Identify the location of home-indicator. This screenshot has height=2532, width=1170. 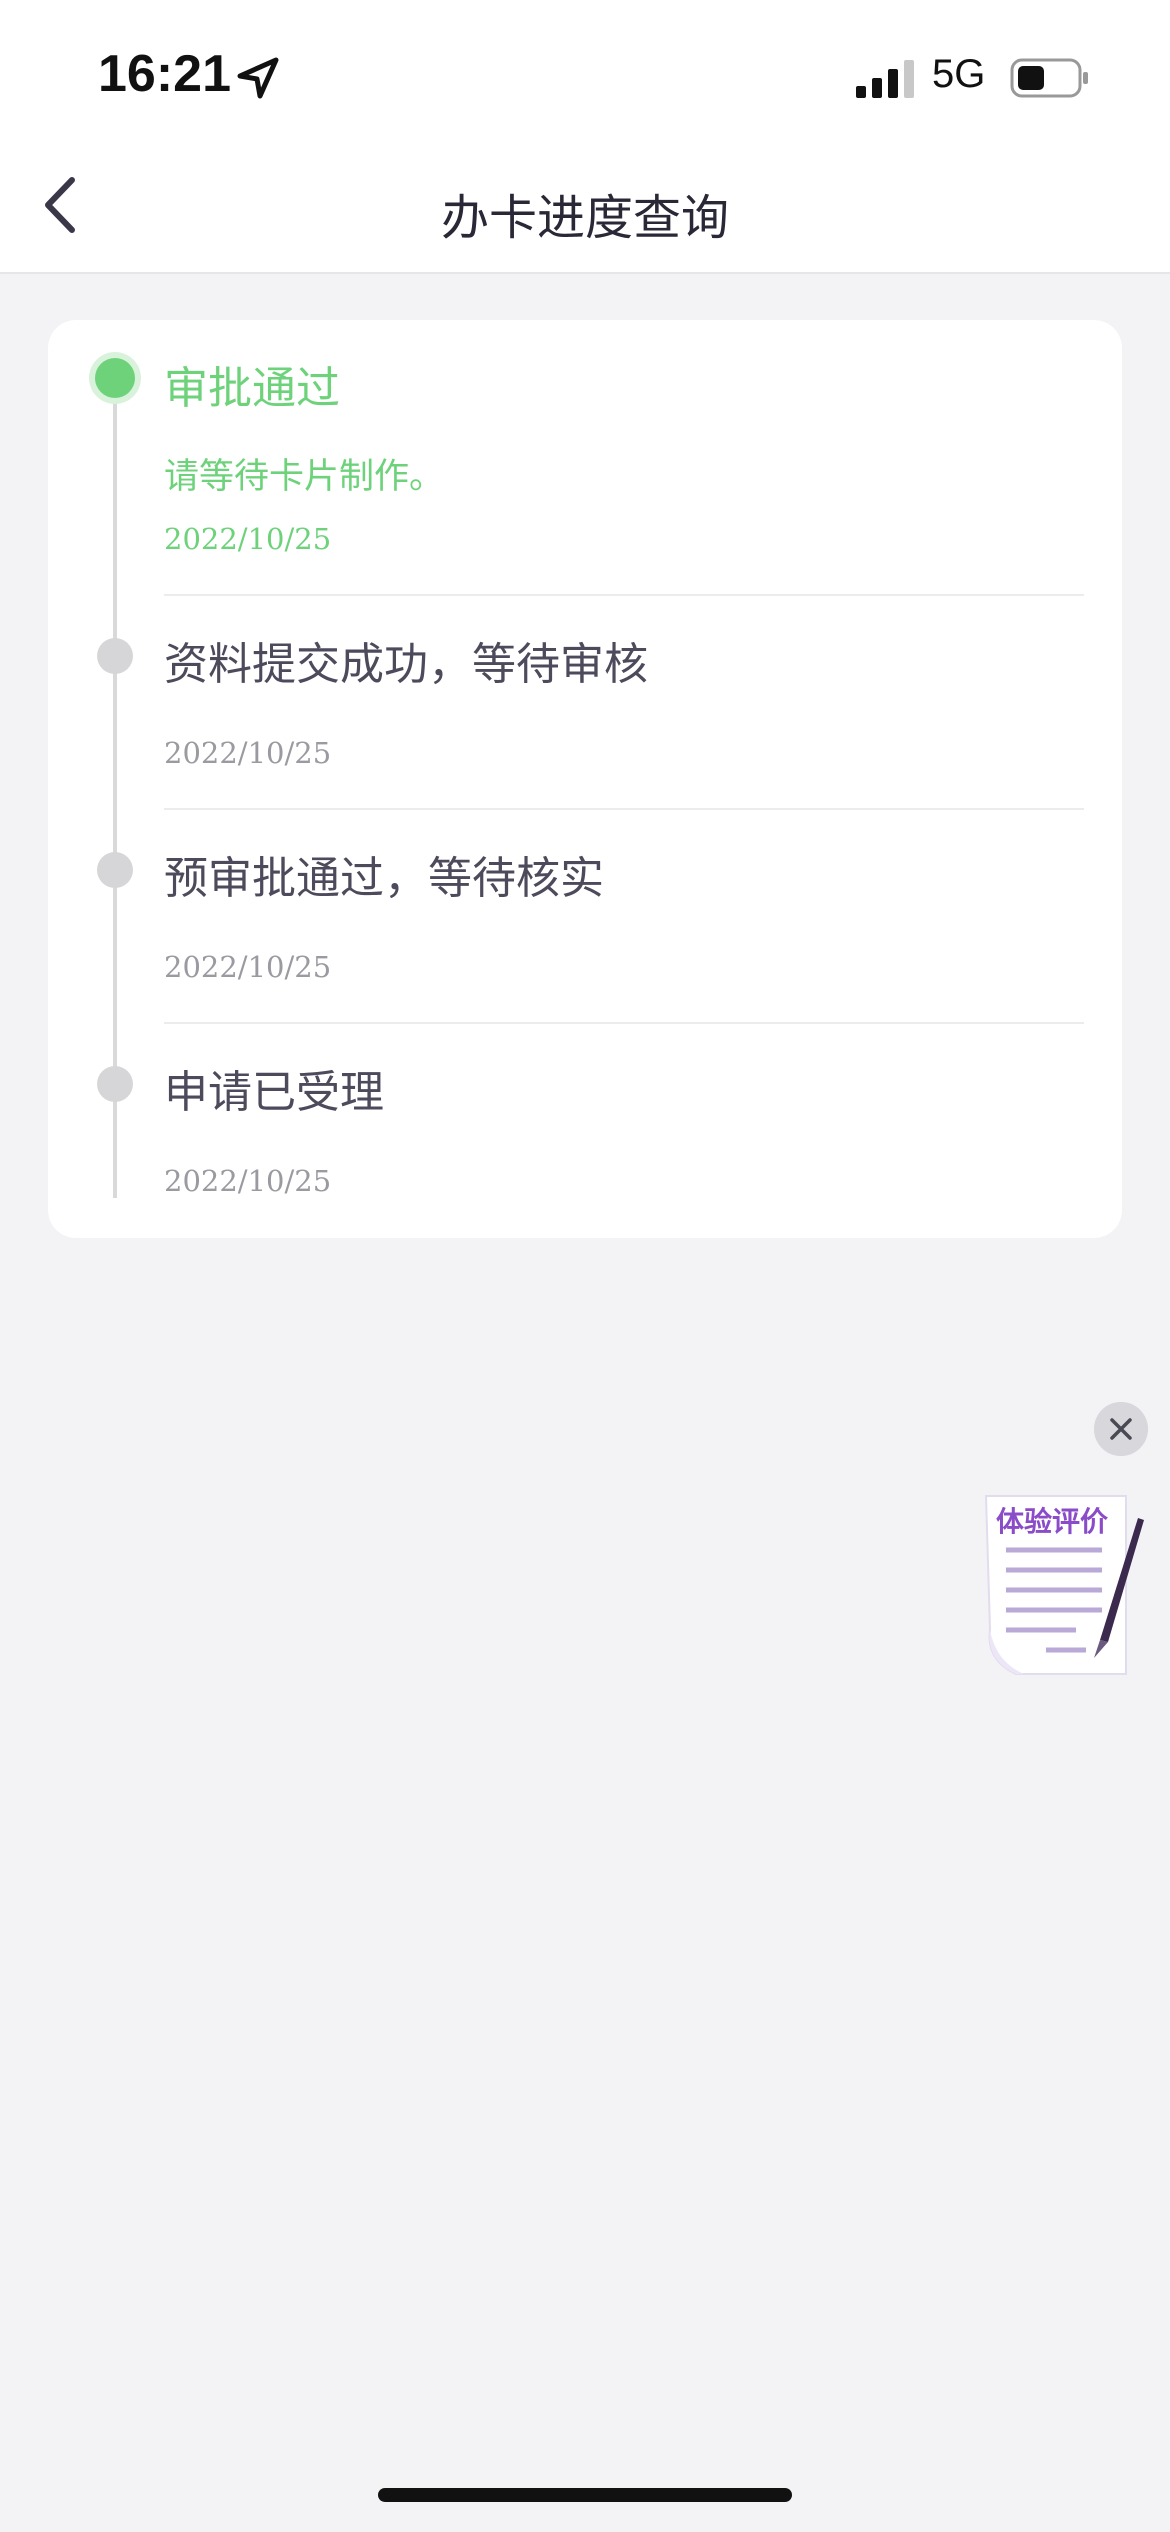
(585, 2495).